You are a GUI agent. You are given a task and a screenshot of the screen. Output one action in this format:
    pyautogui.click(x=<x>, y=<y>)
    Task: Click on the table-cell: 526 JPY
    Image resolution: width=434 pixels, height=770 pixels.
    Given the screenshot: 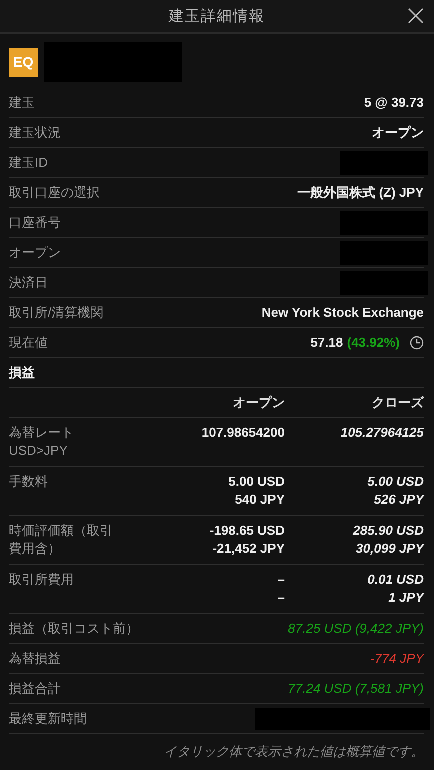 What is the action you would take?
    pyautogui.click(x=399, y=500)
    